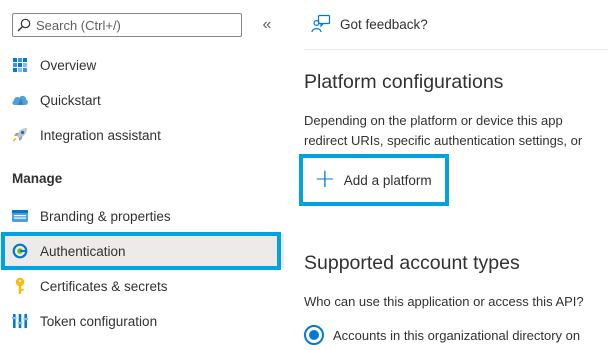 This screenshot has height=350, width=608. What do you see at coordinates (384, 24) in the screenshot?
I see `feedback-label: Got feedback?` at bounding box center [384, 24].